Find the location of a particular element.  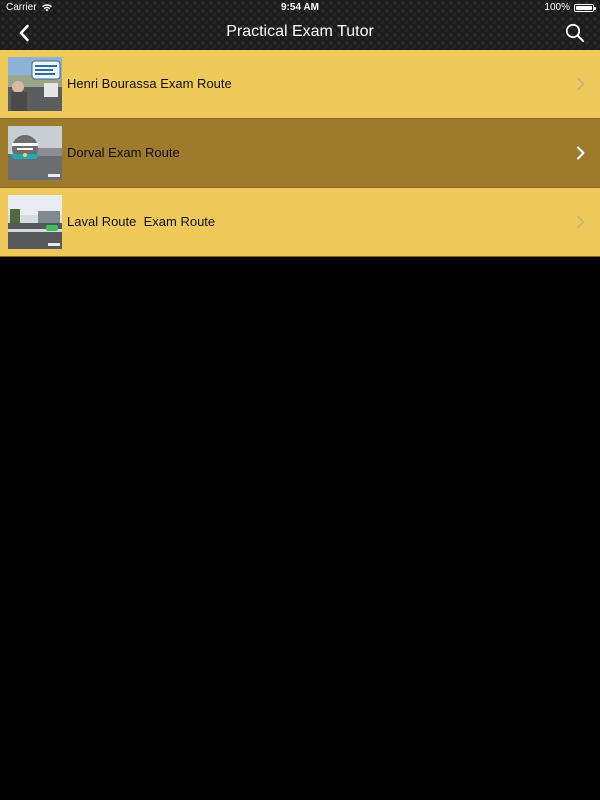

battery-fill is located at coordinates (584, 7).